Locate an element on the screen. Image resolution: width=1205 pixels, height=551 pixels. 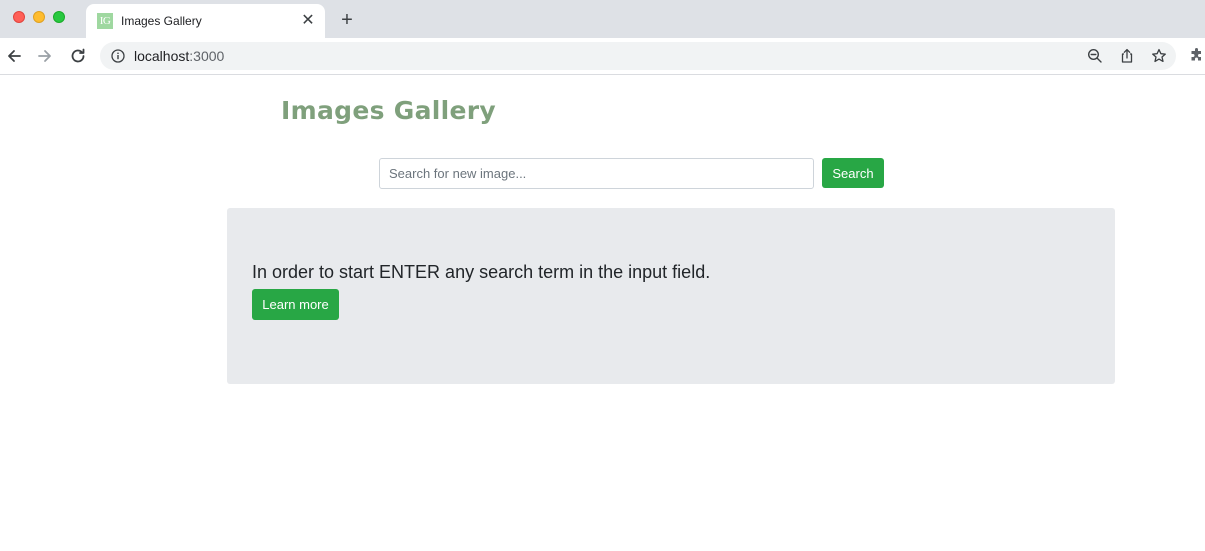
info-icon is located at coordinates (118, 56).